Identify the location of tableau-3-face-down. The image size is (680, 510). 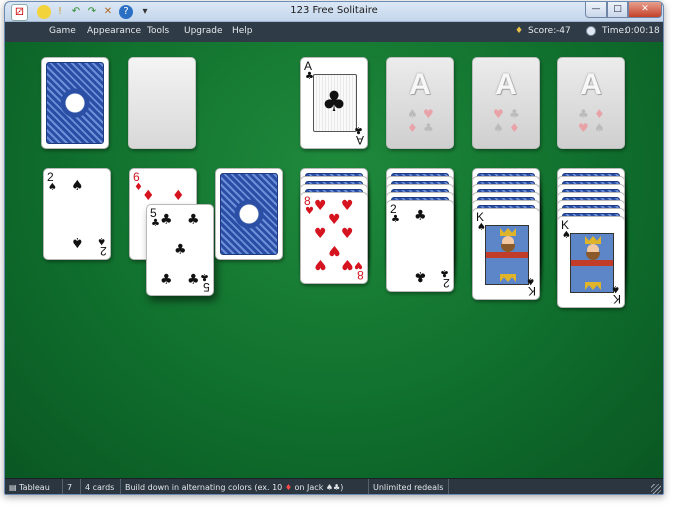
(249, 214).